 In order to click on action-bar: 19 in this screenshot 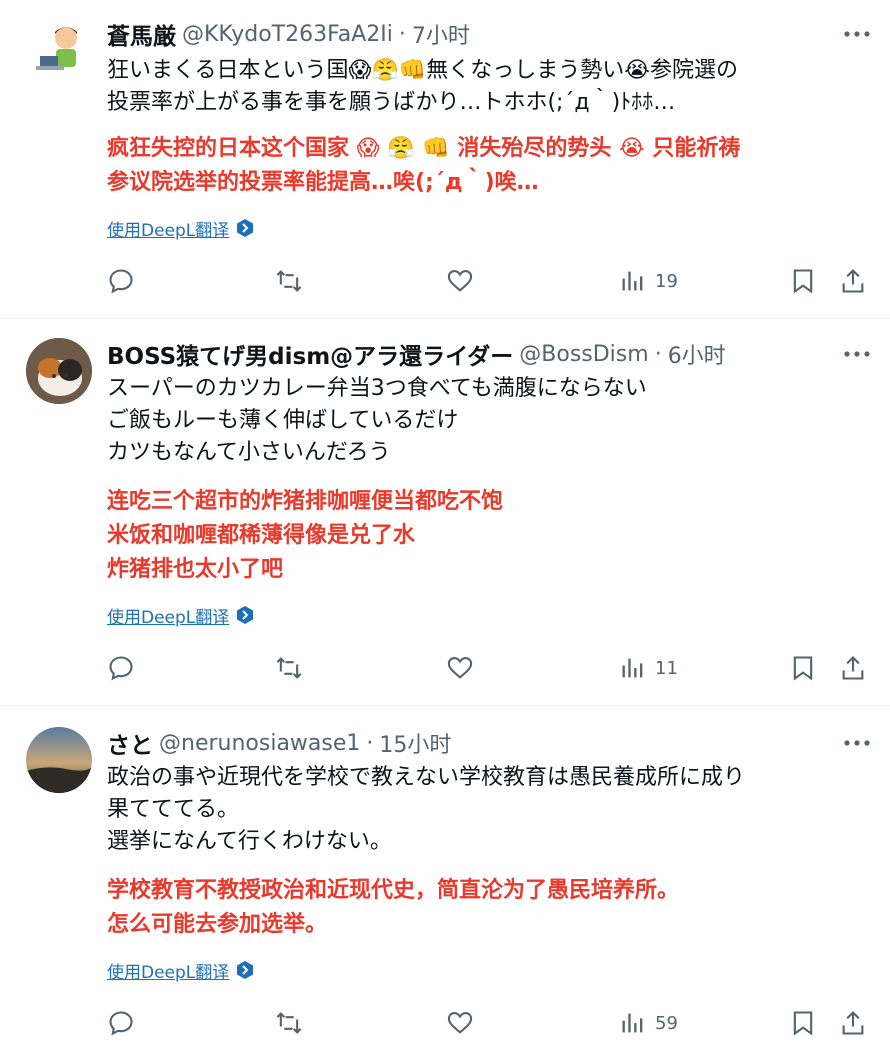, I will do `click(488, 281)`.